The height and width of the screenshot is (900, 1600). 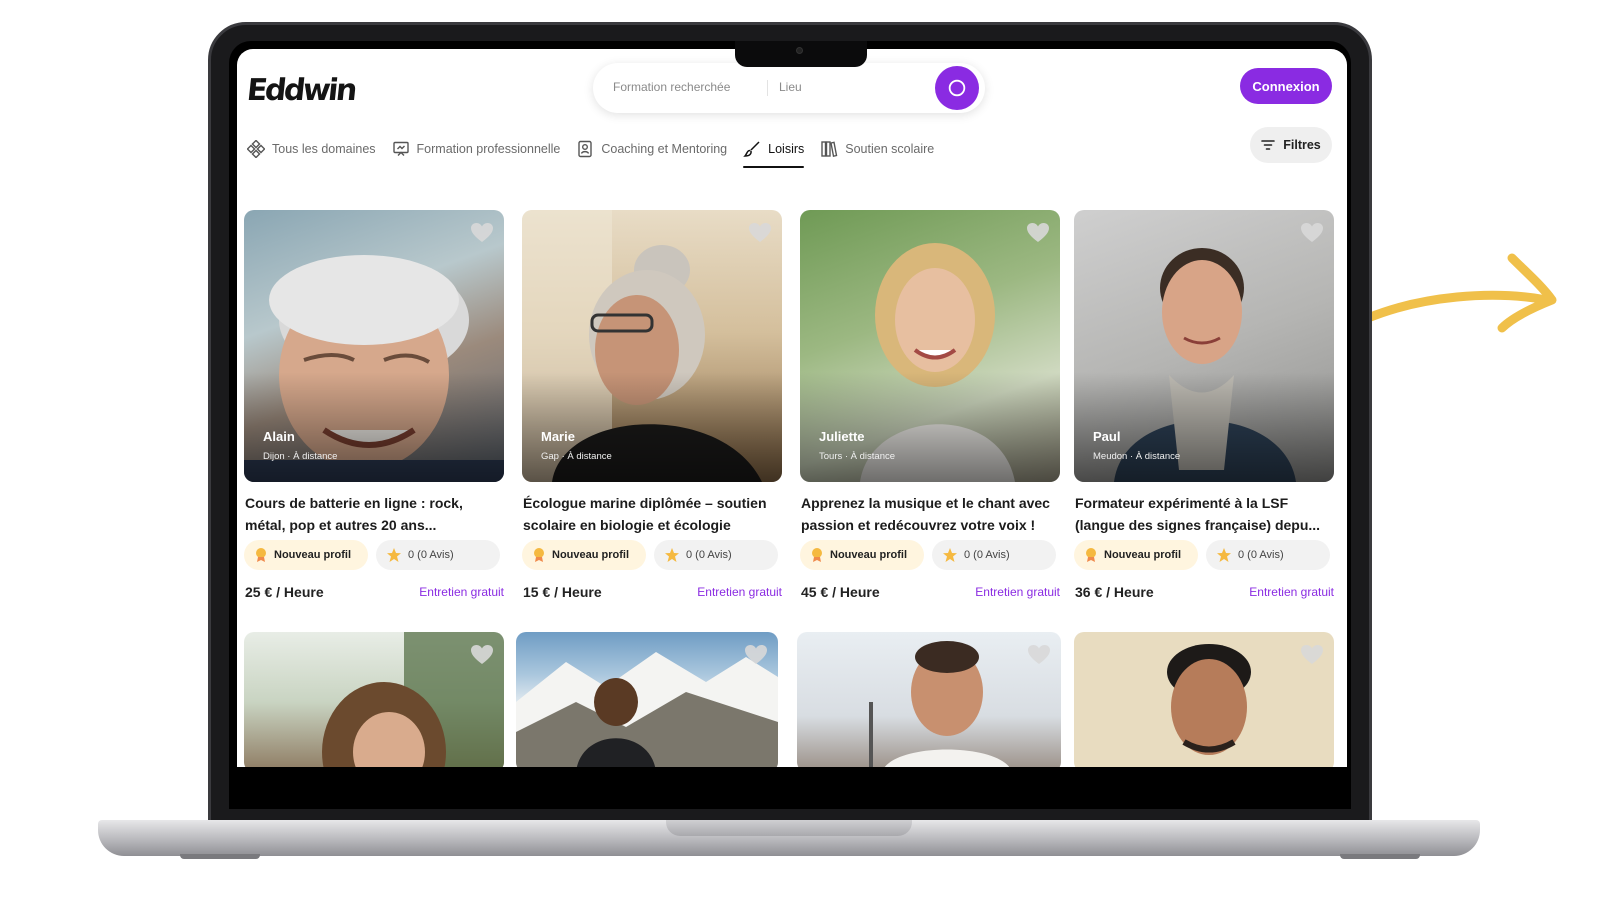 I want to click on camera-notch, so click(x=801, y=54).